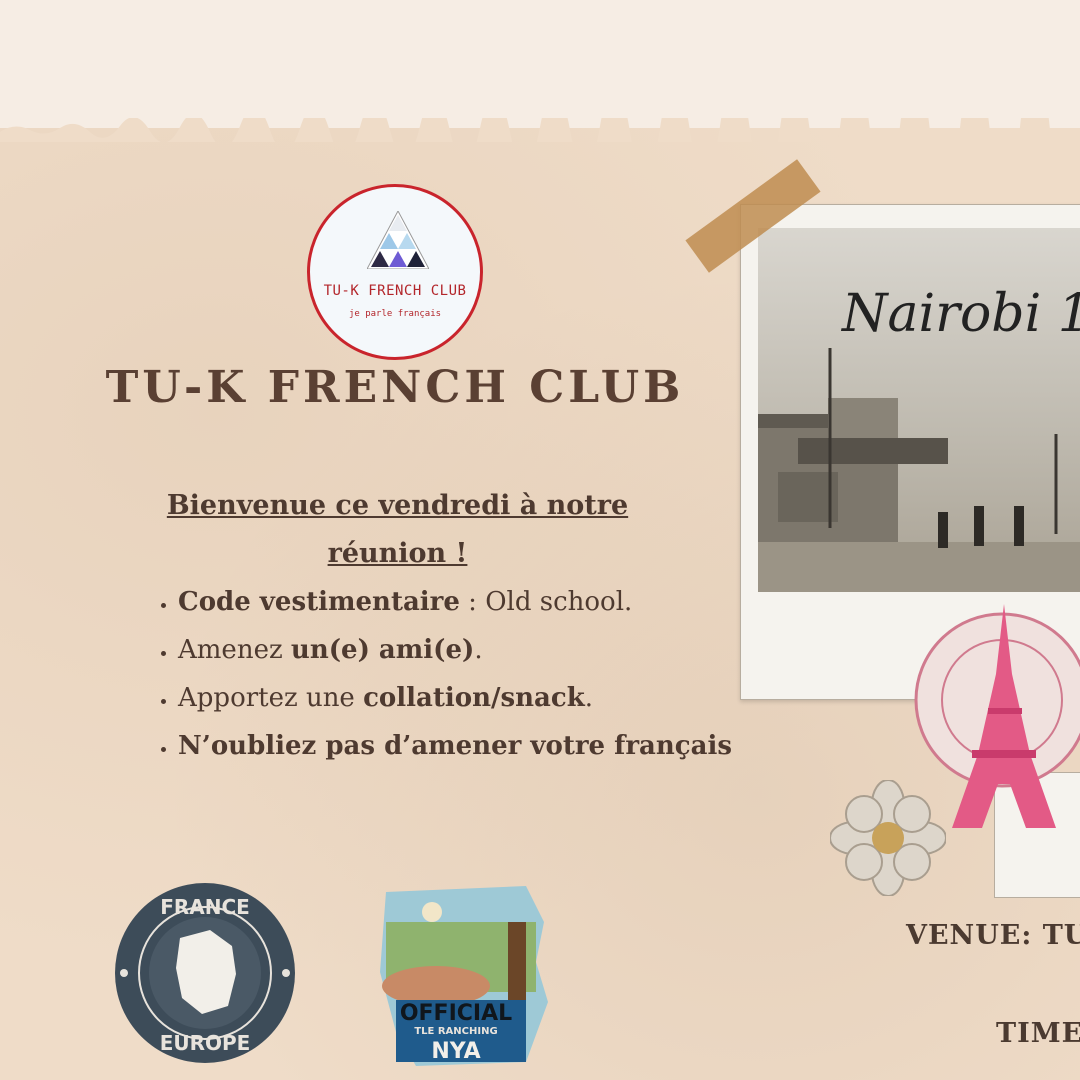 The image size is (1080, 1080). What do you see at coordinates (455, 1051) in the screenshot?
I see `stamp-country-label: NYA` at bounding box center [455, 1051].